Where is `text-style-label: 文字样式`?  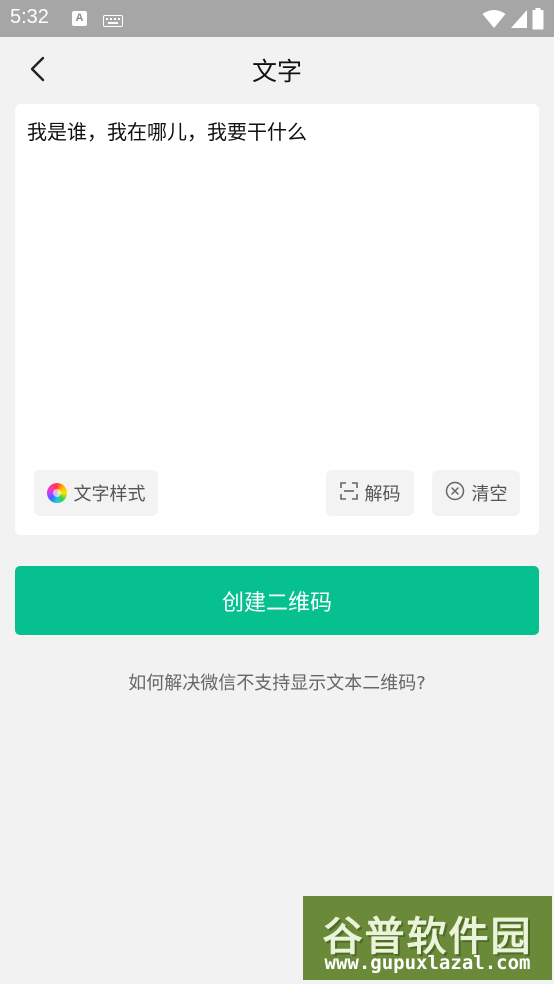 text-style-label: 文字样式 is located at coordinates (109, 494).